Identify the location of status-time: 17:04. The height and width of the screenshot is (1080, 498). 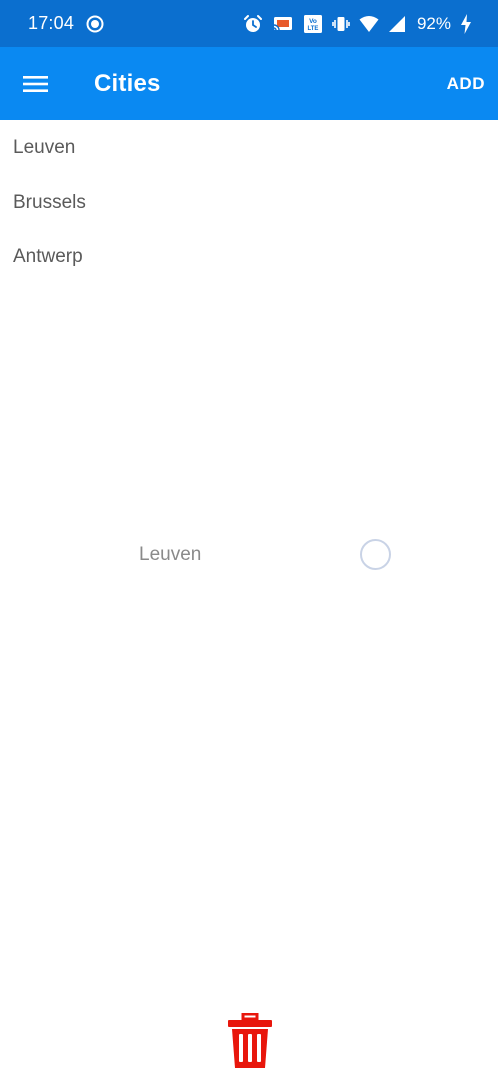
(51, 23).